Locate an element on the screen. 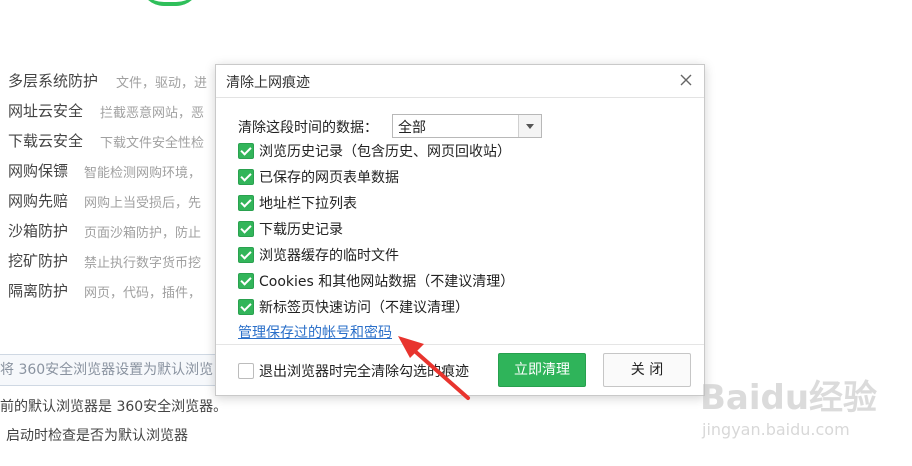  feature-name: 隔离防护 is located at coordinates (38, 291).